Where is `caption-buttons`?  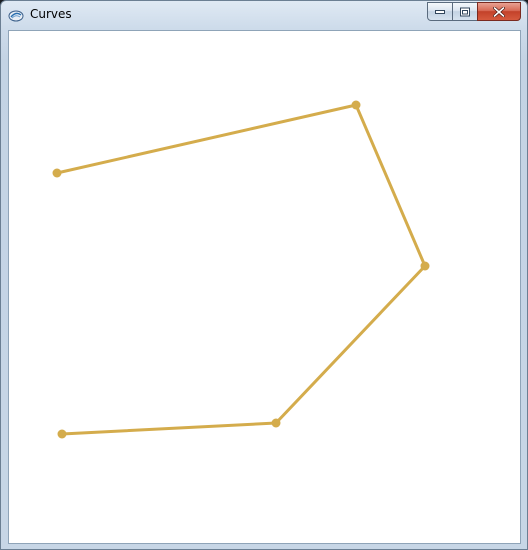 caption-buttons is located at coordinates (474, 11).